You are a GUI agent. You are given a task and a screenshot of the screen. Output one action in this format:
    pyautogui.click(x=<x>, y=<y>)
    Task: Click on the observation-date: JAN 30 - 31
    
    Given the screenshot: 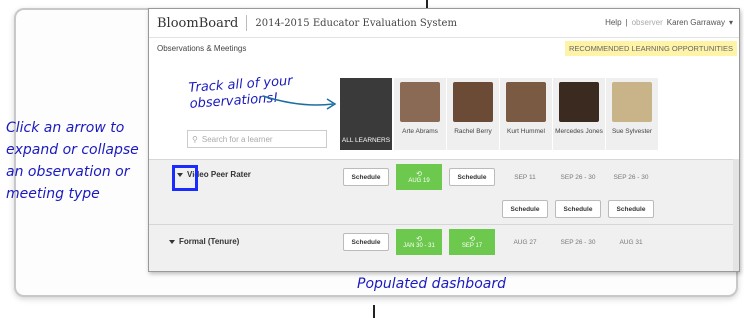 What is the action you would take?
    pyautogui.click(x=419, y=245)
    